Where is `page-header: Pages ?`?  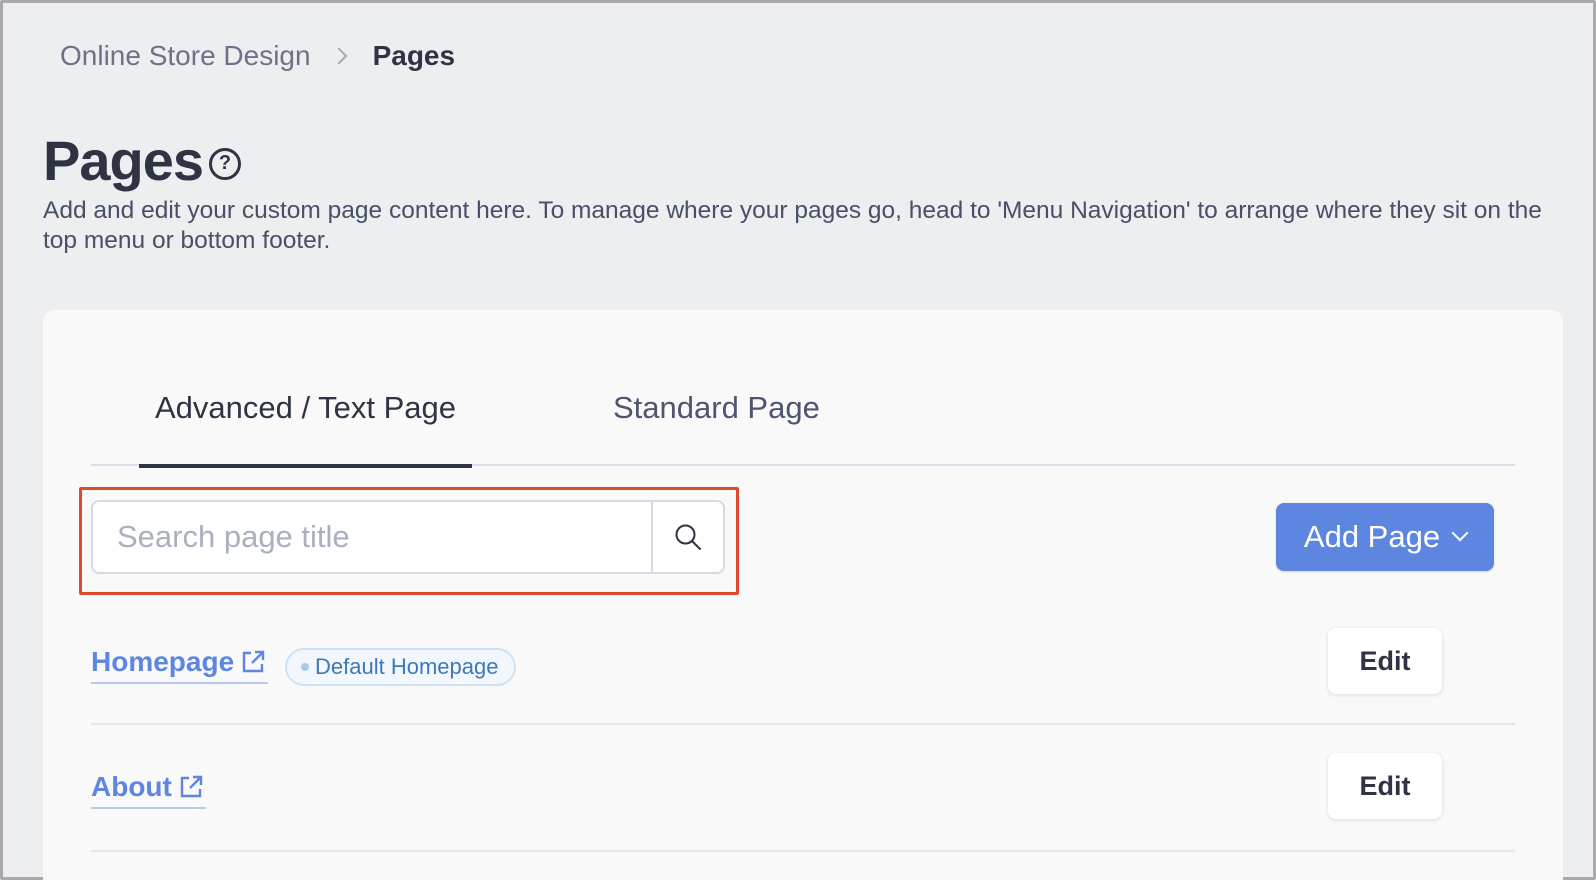 page-header: Pages ? is located at coordinates (142, 160).